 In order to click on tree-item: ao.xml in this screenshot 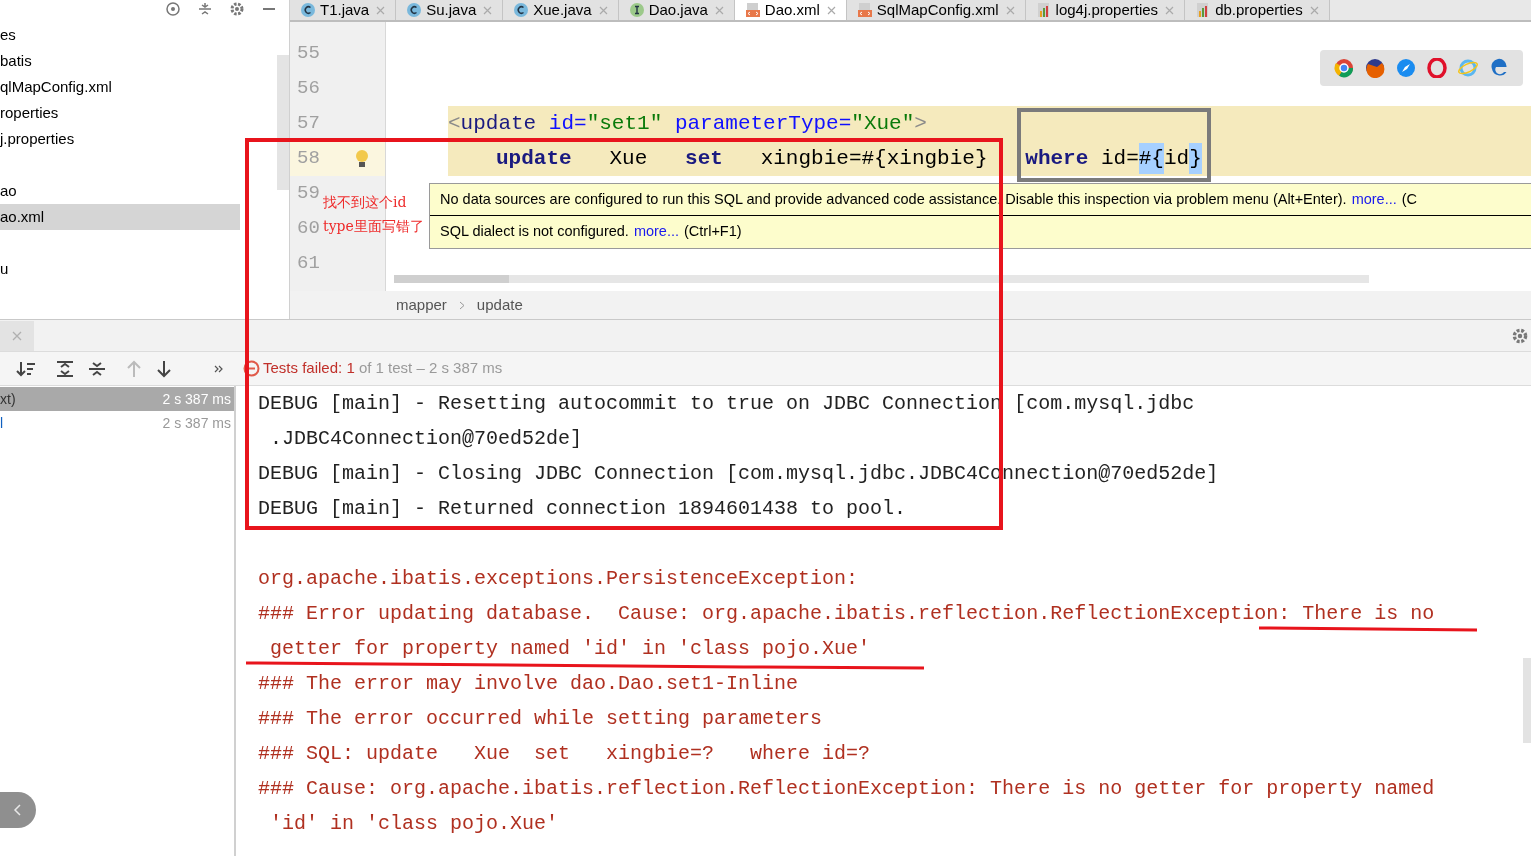, I will do `click(120, 217)`.